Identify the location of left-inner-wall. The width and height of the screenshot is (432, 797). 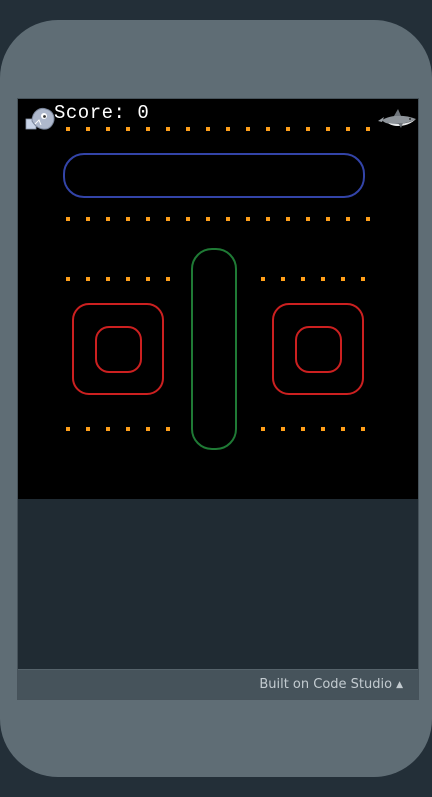
(118, 349).